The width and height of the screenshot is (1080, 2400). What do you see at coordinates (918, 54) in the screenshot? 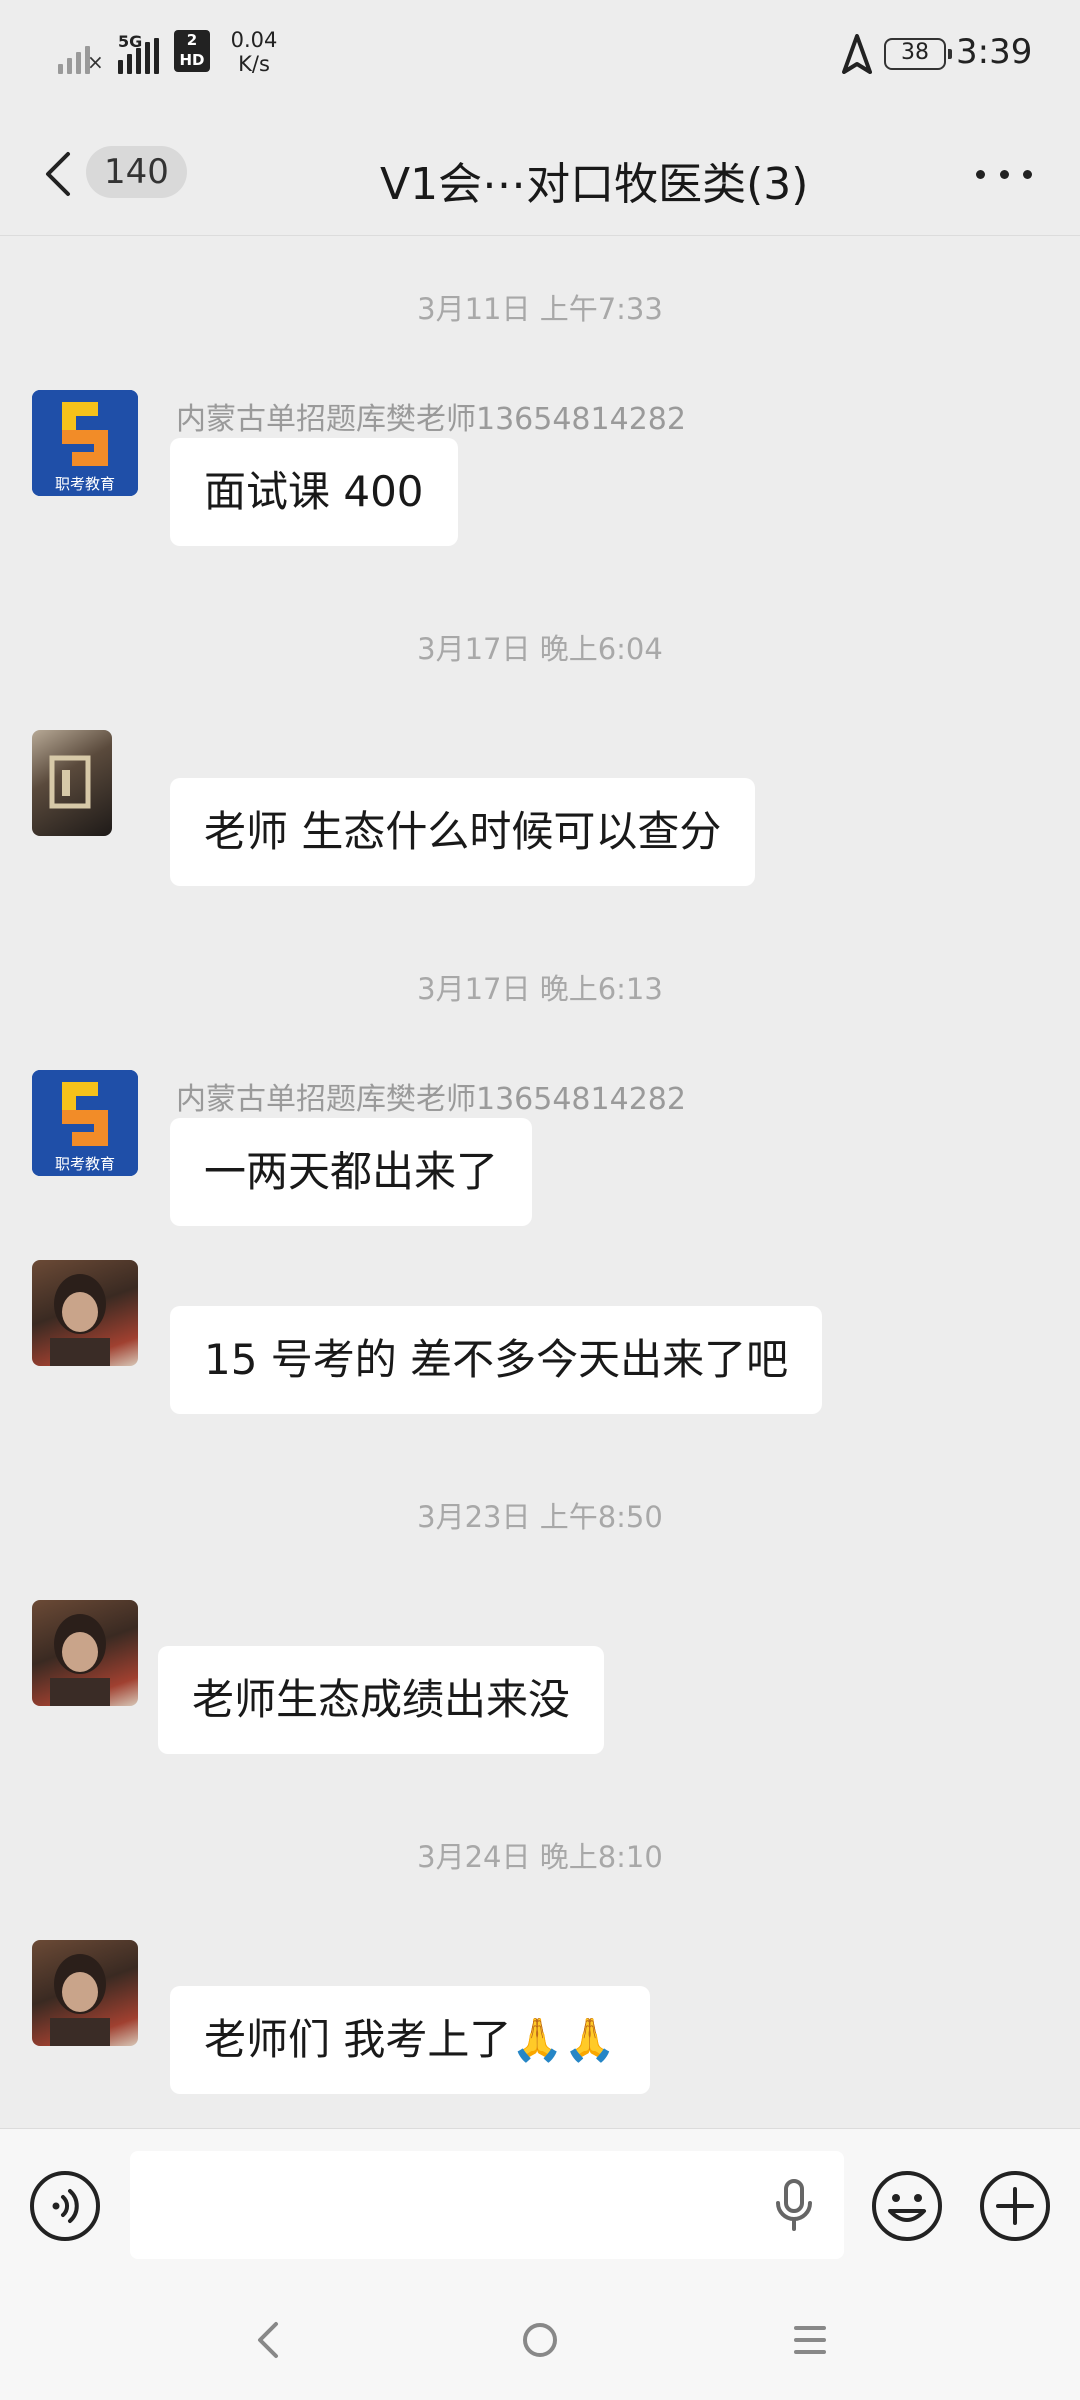
I see `battery-indicator: 38` at bounding box center [918, 54].